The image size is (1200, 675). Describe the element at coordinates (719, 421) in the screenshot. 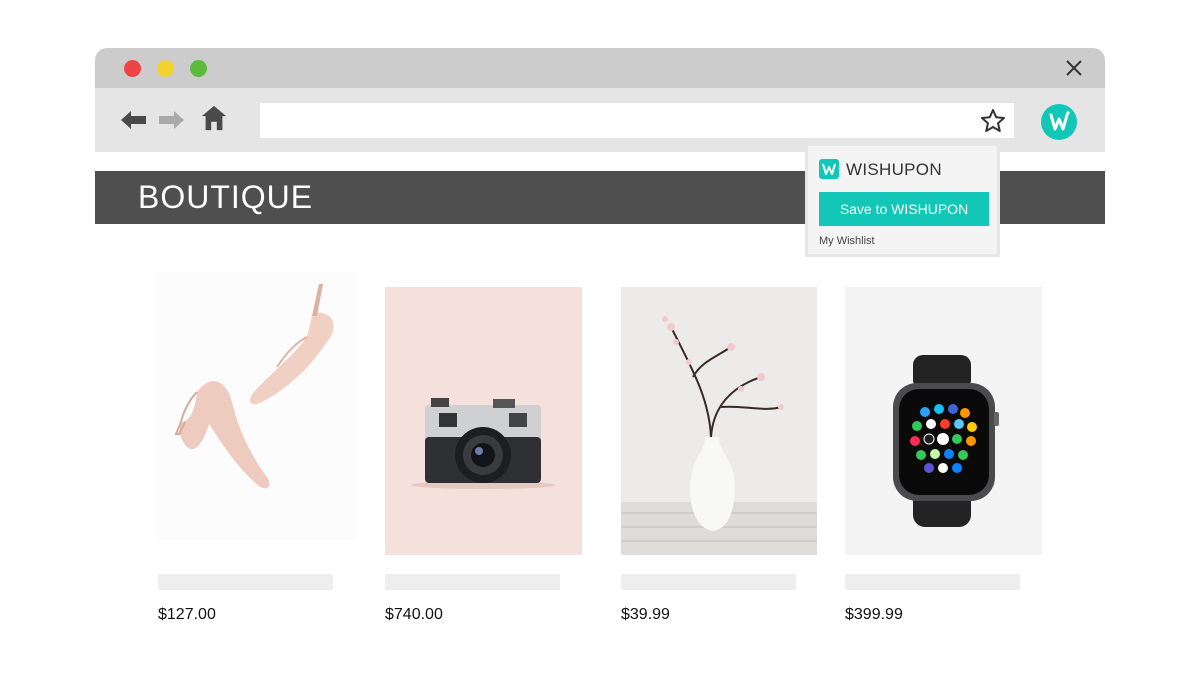

I see `product-image-vase` at that location.